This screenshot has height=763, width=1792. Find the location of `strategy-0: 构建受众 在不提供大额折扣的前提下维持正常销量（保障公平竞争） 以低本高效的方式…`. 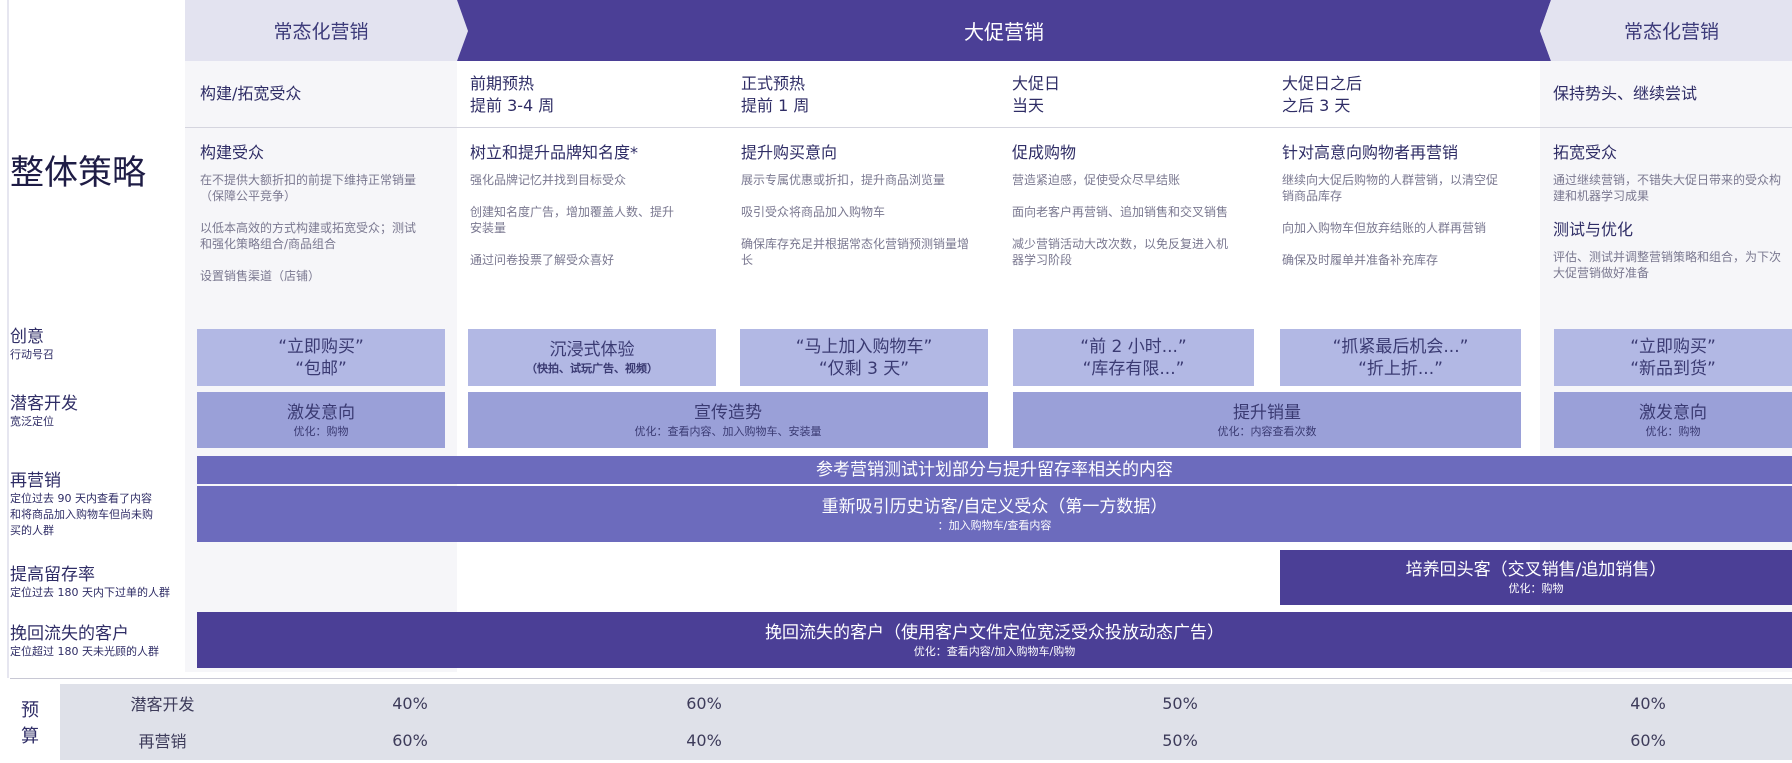

strategy-0: 构建受众 在不提供大额折扣的前提下维持正常销量（保障公平竞争） 以低本高效的方式… is located at coordinates (312, 211).